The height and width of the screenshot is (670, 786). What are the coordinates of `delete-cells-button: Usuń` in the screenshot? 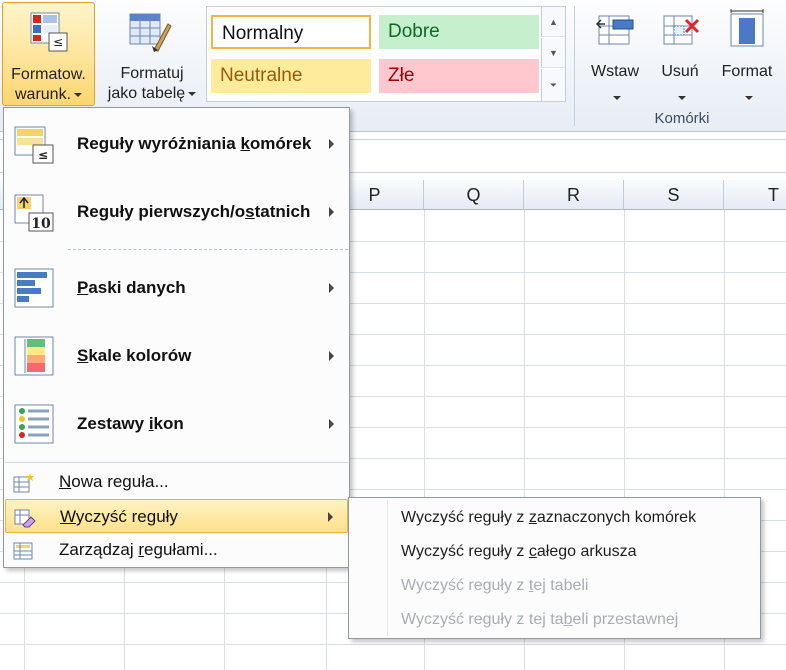 It's located at (680, 52).